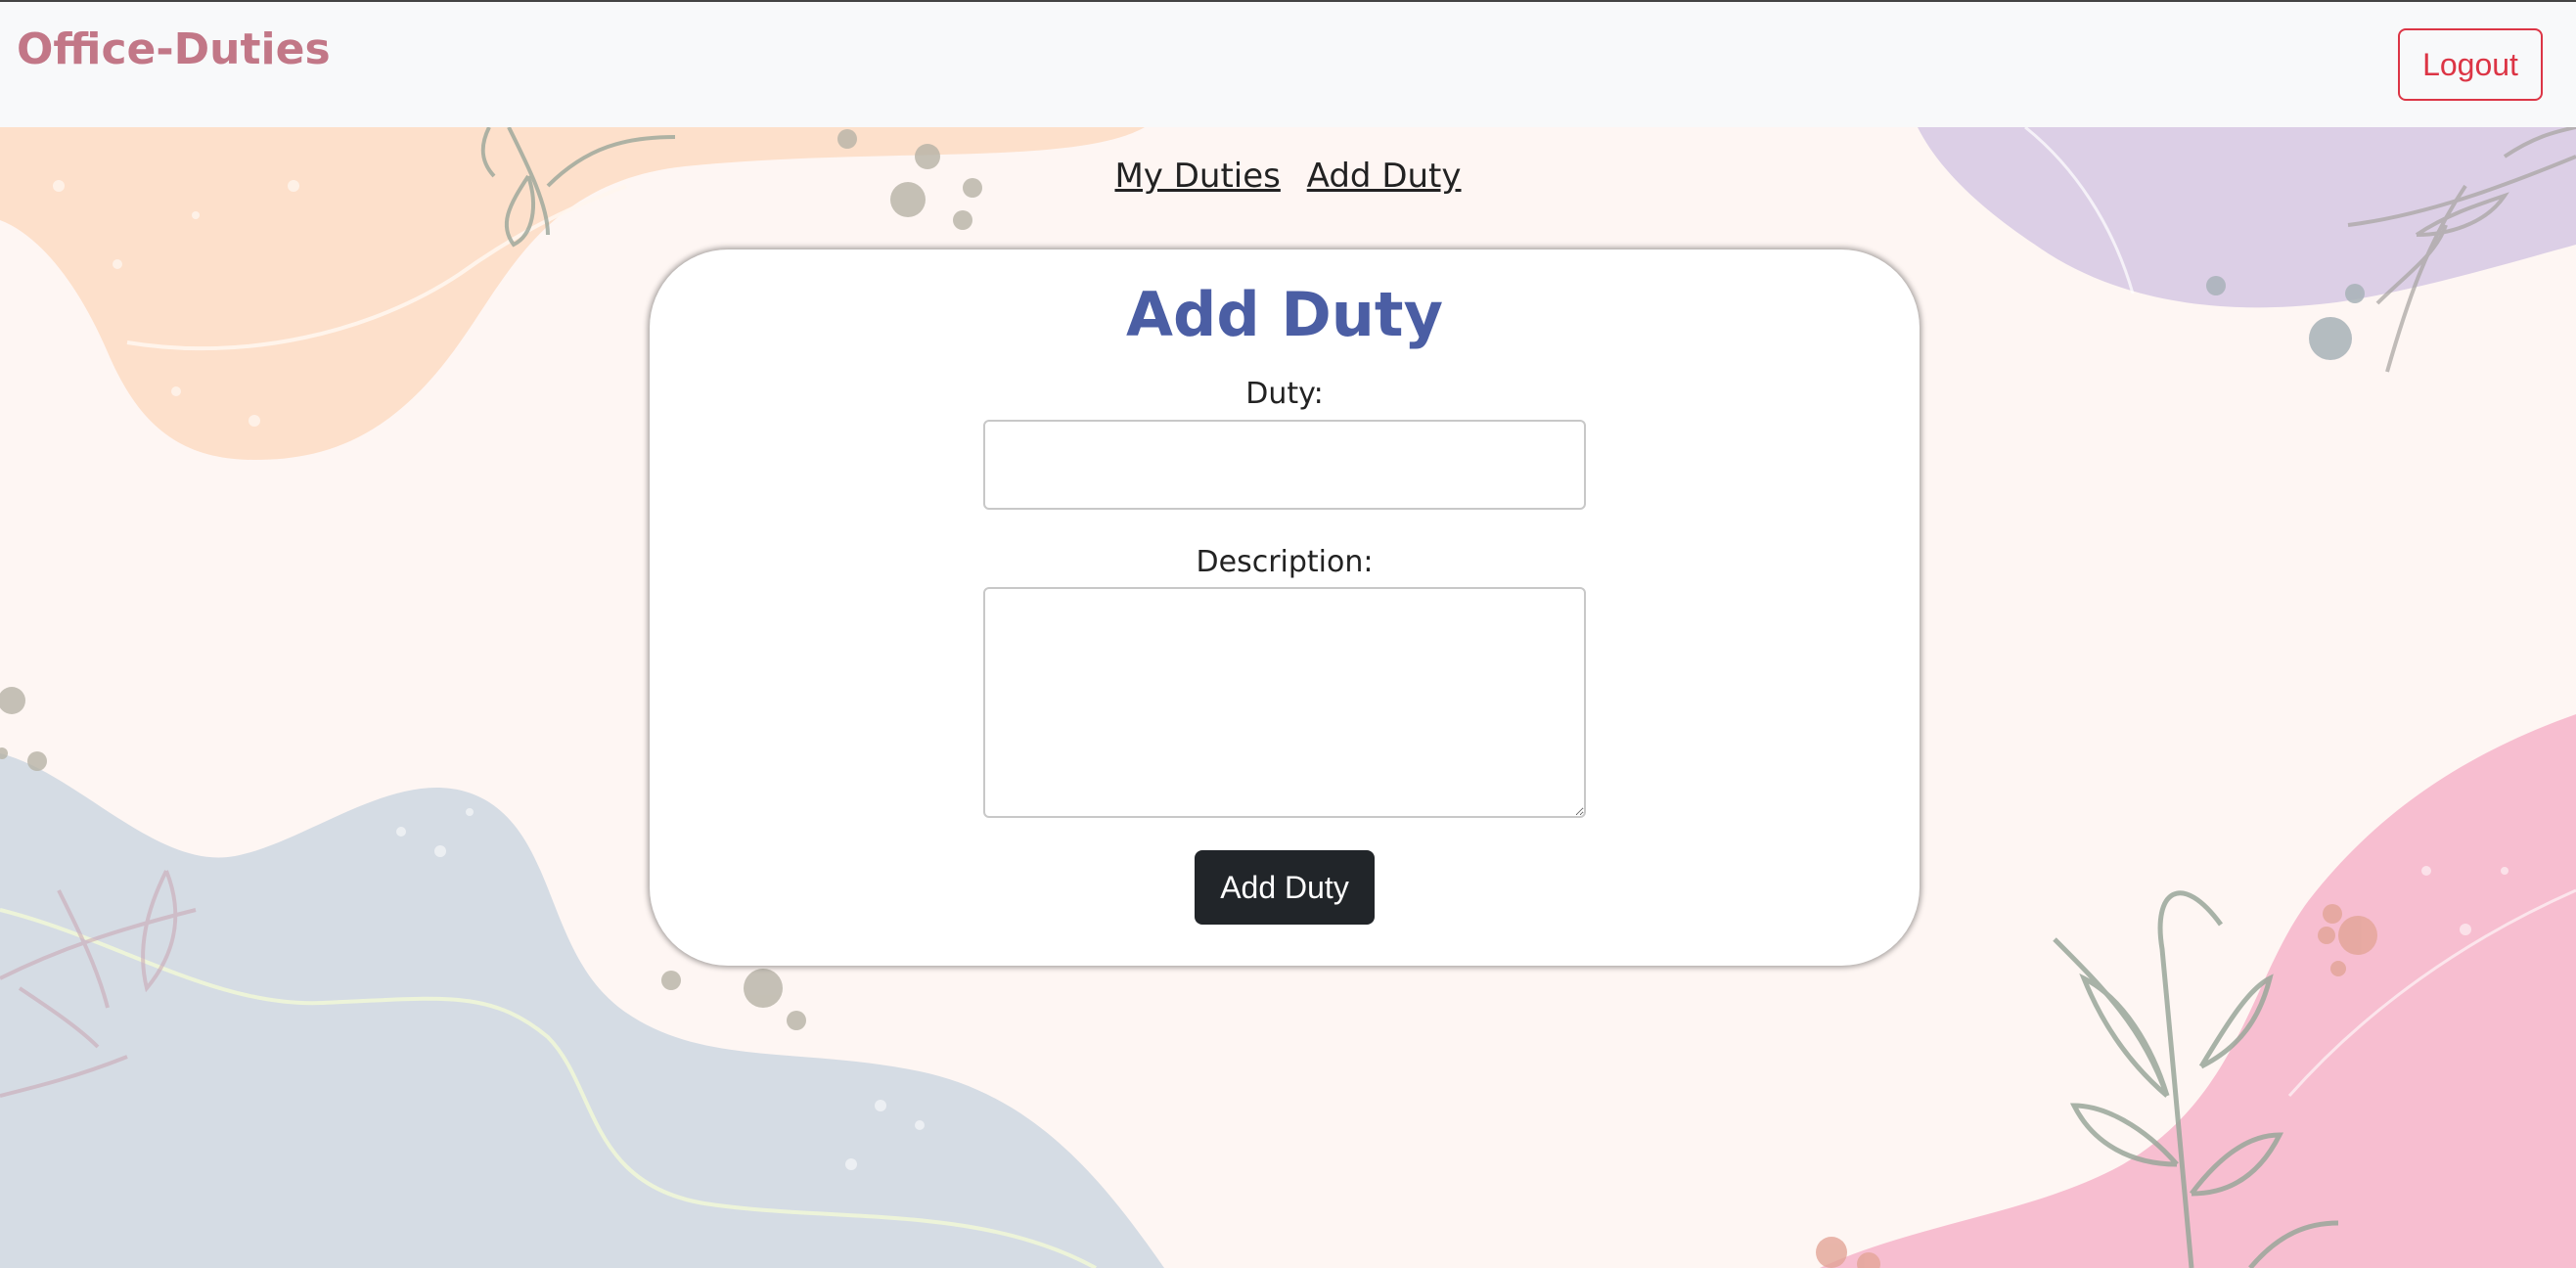  Describe the element at coordinates (1288, 177) in the screenshot. I see `page-nav: My Duties Add Duty` at that location.